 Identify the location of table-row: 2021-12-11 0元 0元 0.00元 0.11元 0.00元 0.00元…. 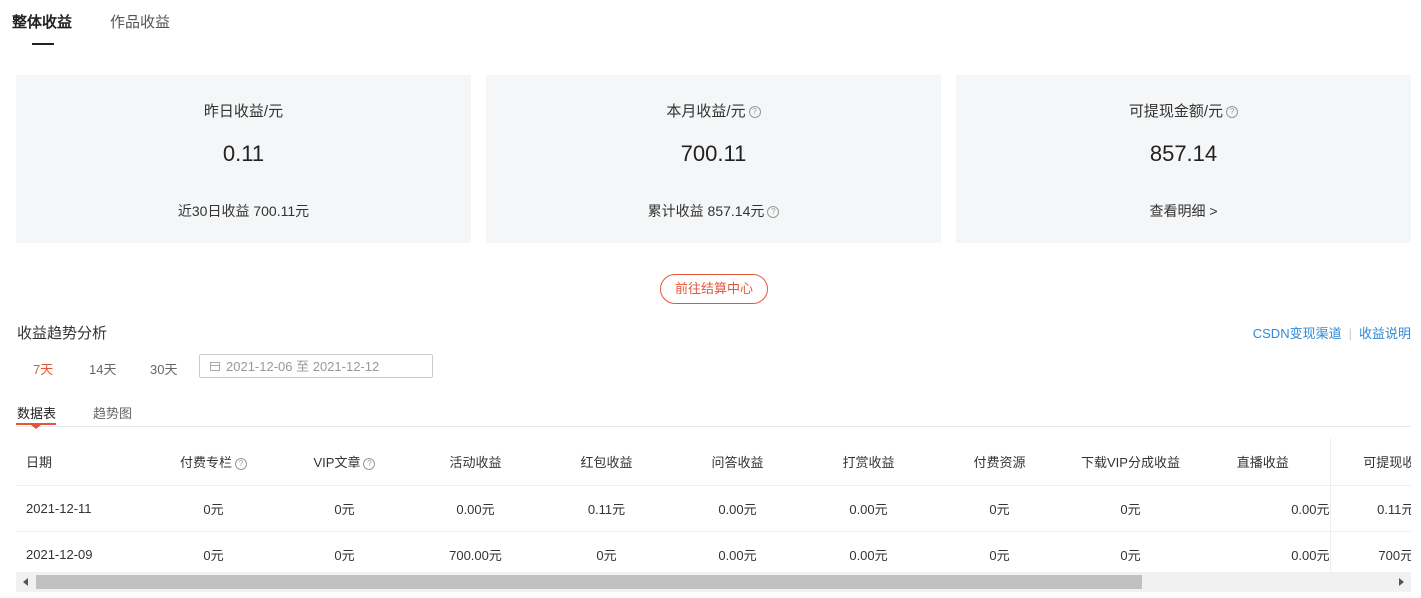
(713, 508).